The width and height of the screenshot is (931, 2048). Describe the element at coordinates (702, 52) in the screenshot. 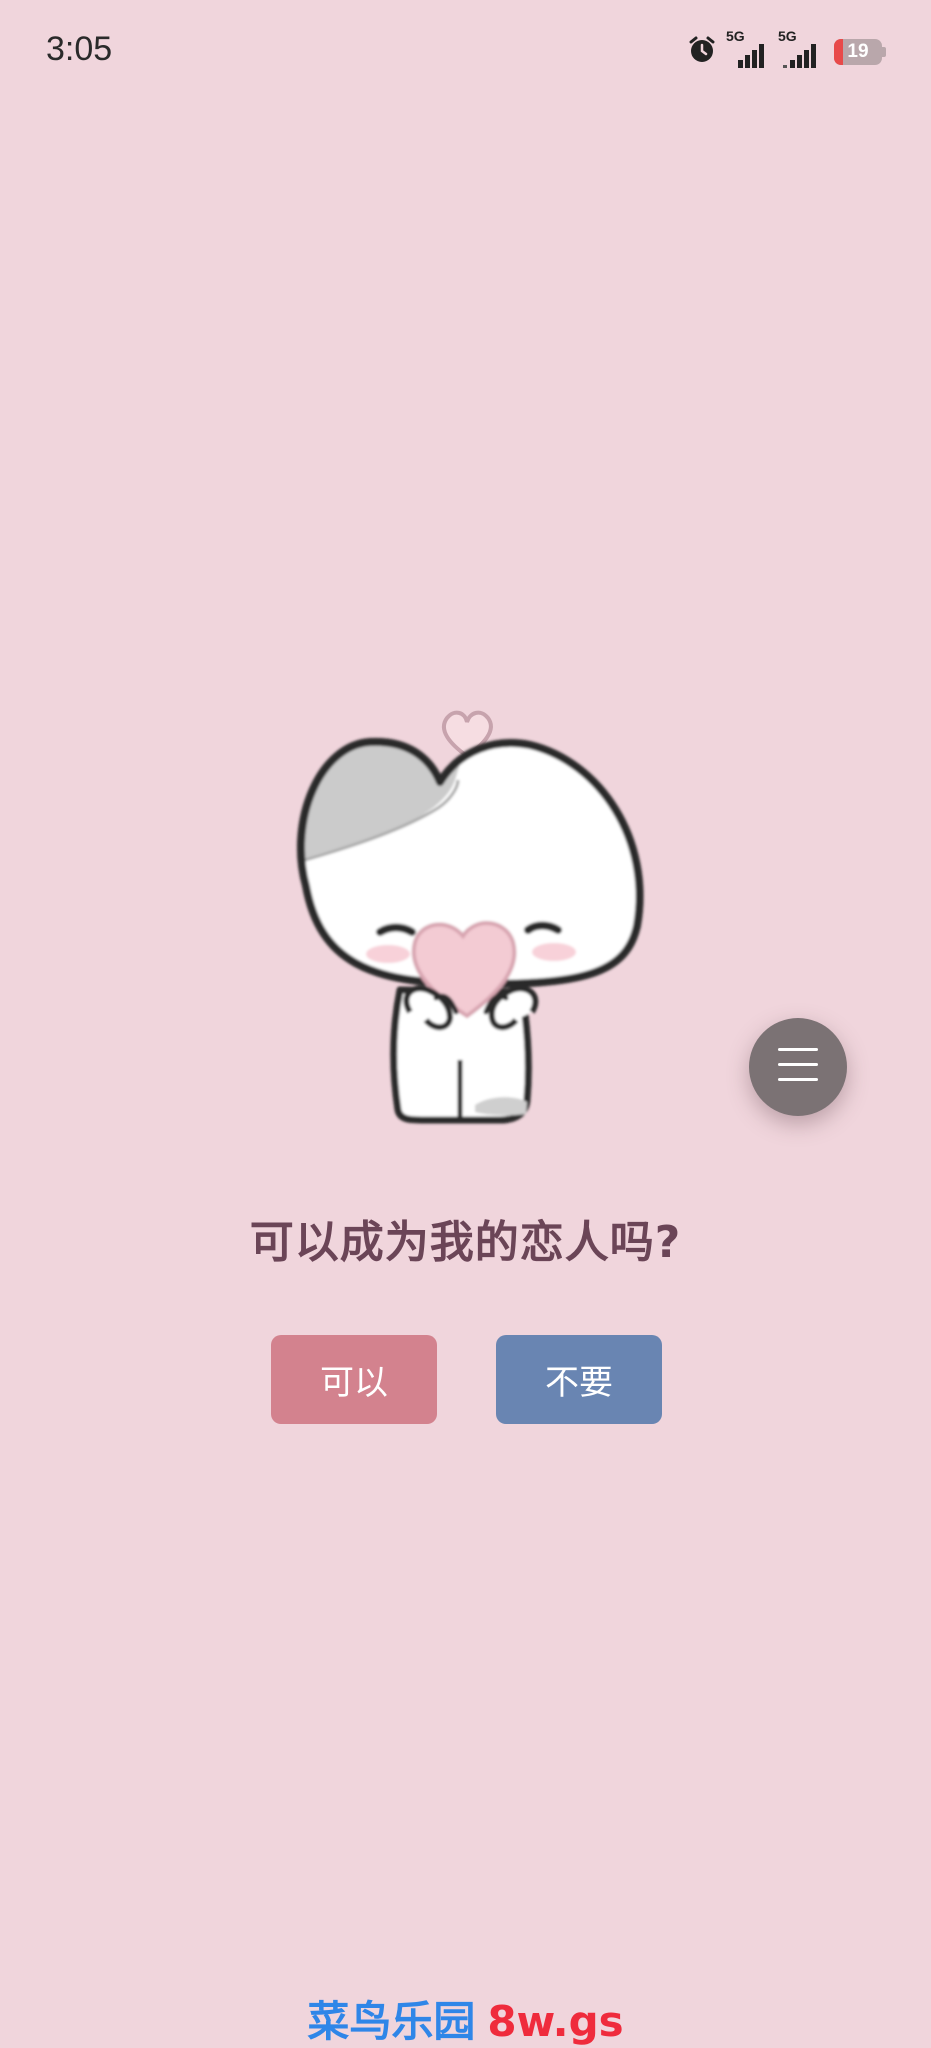

I see `alarm-icon` at that location.